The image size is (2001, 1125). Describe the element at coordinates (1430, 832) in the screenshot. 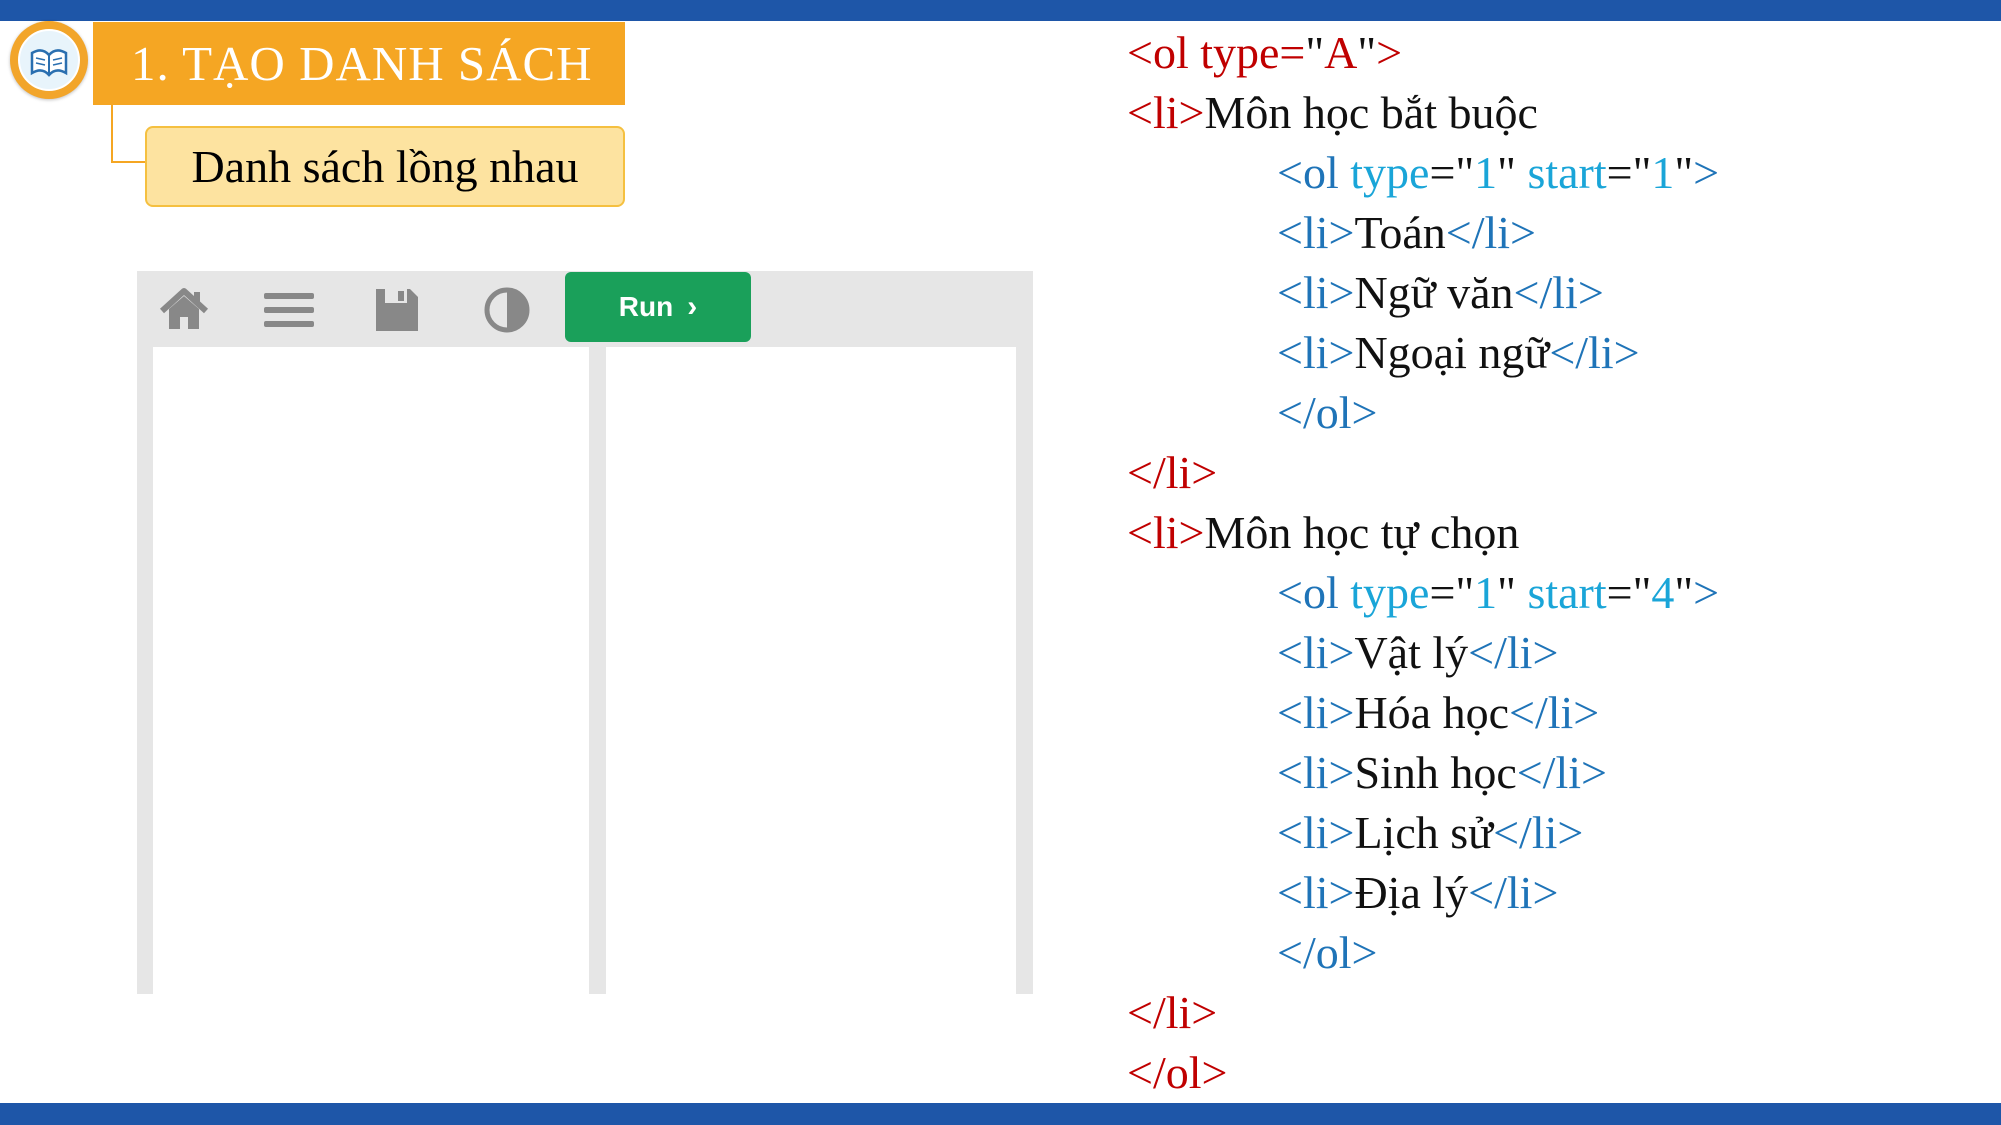

I see `code-line: <li>Lịch sử</li>` at that location.